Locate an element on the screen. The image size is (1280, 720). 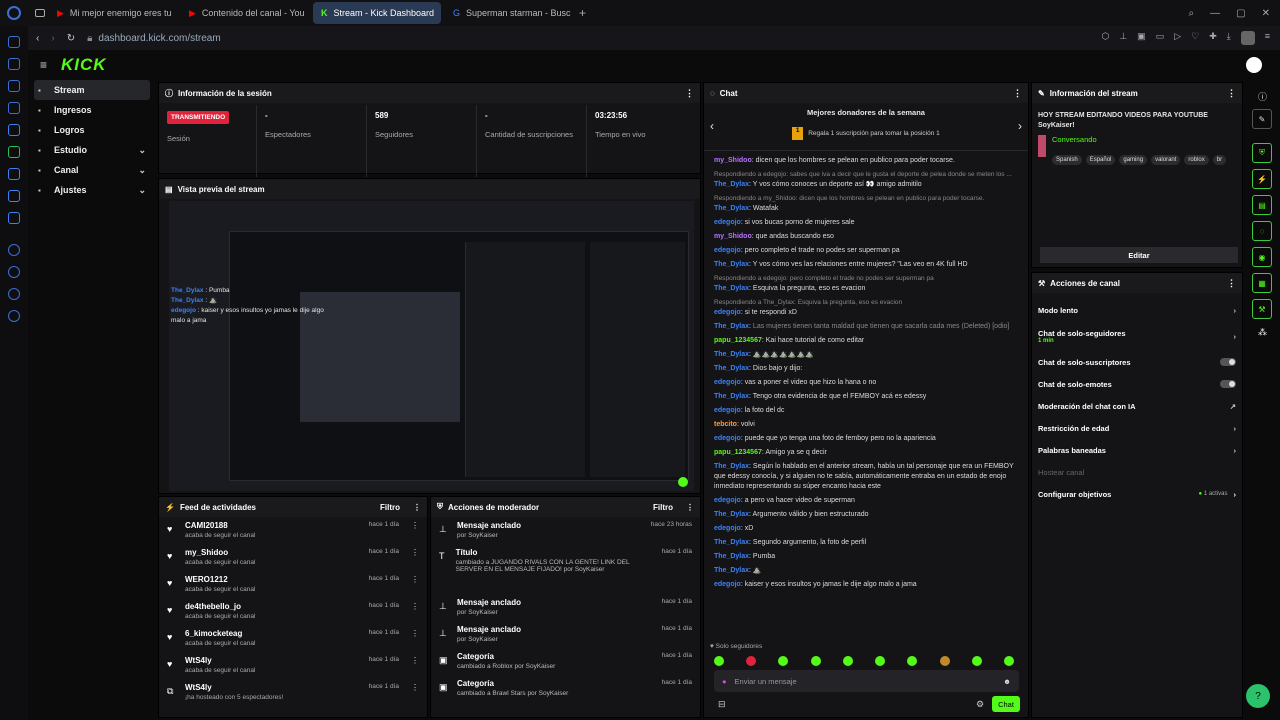
tiktok-icon is located at coordinates (14, 196).